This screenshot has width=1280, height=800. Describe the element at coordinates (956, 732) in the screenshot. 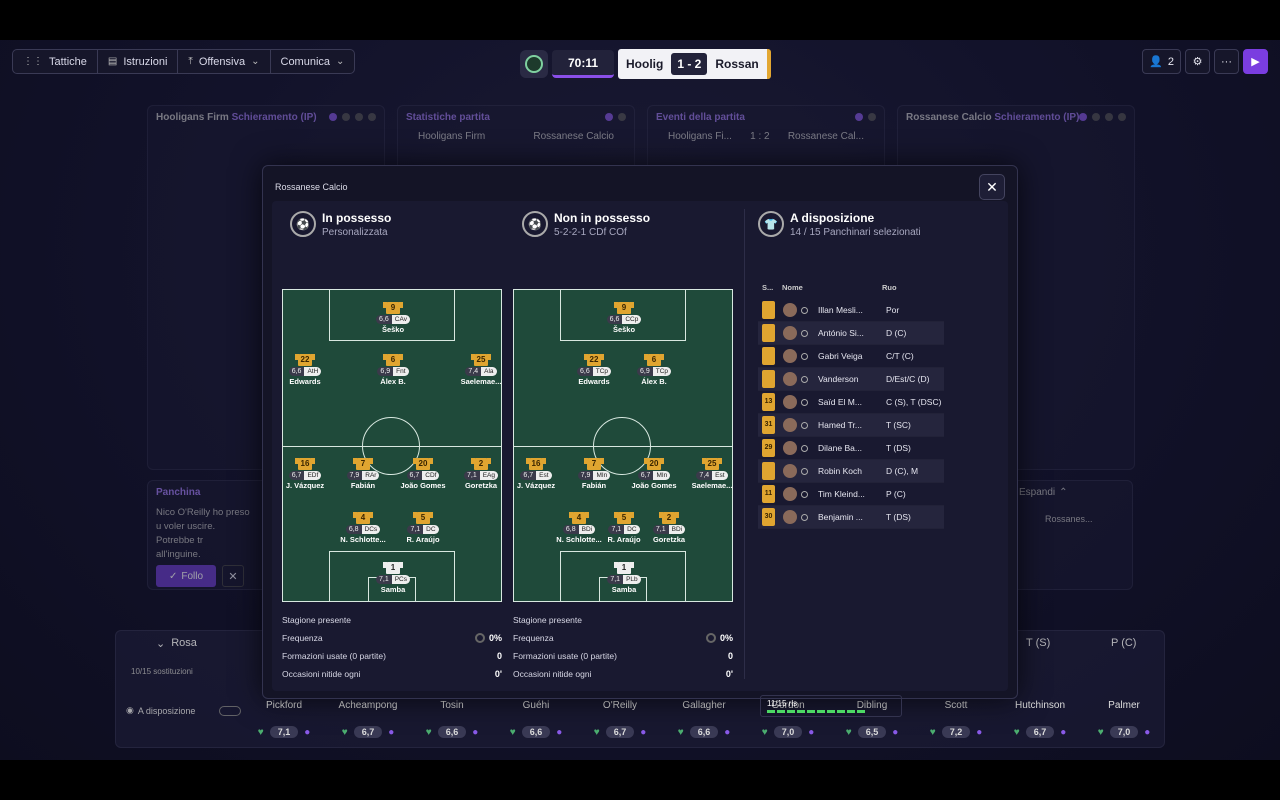

I see `squad-player-rating: 7,2` at that location.